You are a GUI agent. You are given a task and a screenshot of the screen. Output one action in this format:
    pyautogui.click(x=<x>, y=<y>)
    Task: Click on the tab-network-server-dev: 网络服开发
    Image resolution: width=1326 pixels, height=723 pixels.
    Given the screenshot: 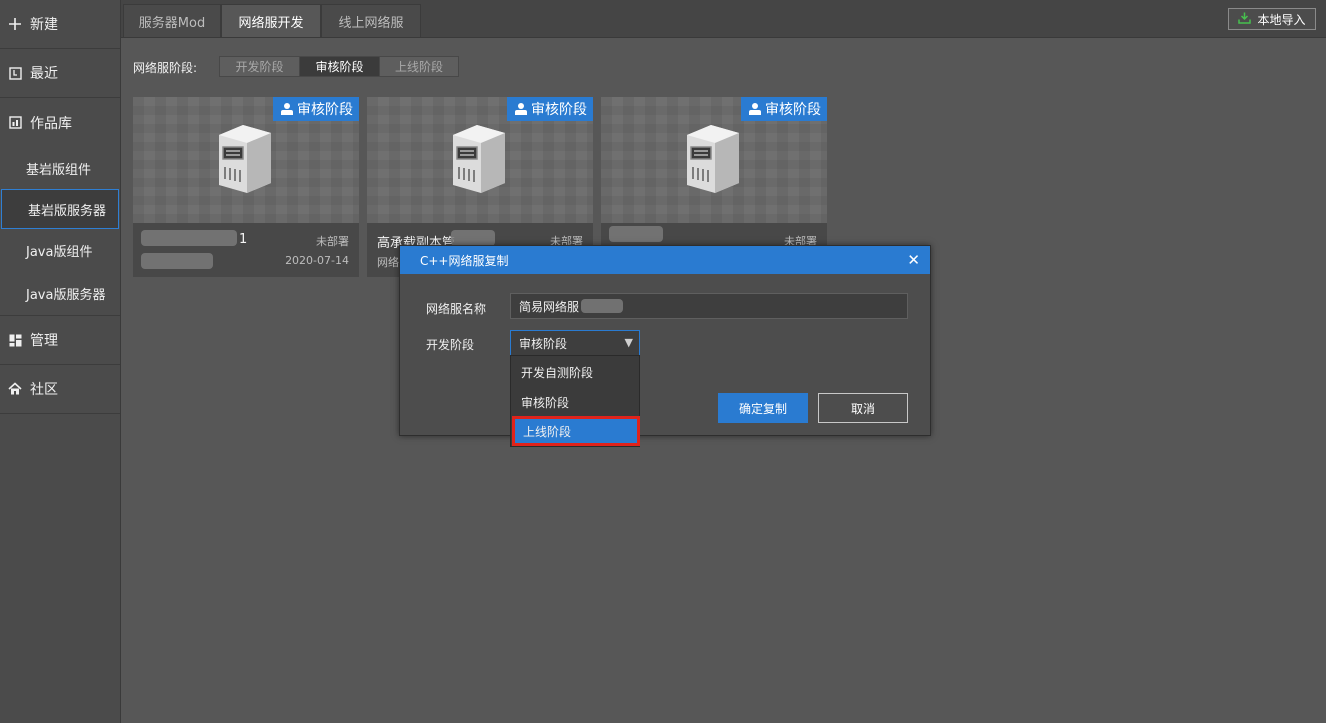 What is the action you would take?
    pyautogui.click(x=271, y=20)
    